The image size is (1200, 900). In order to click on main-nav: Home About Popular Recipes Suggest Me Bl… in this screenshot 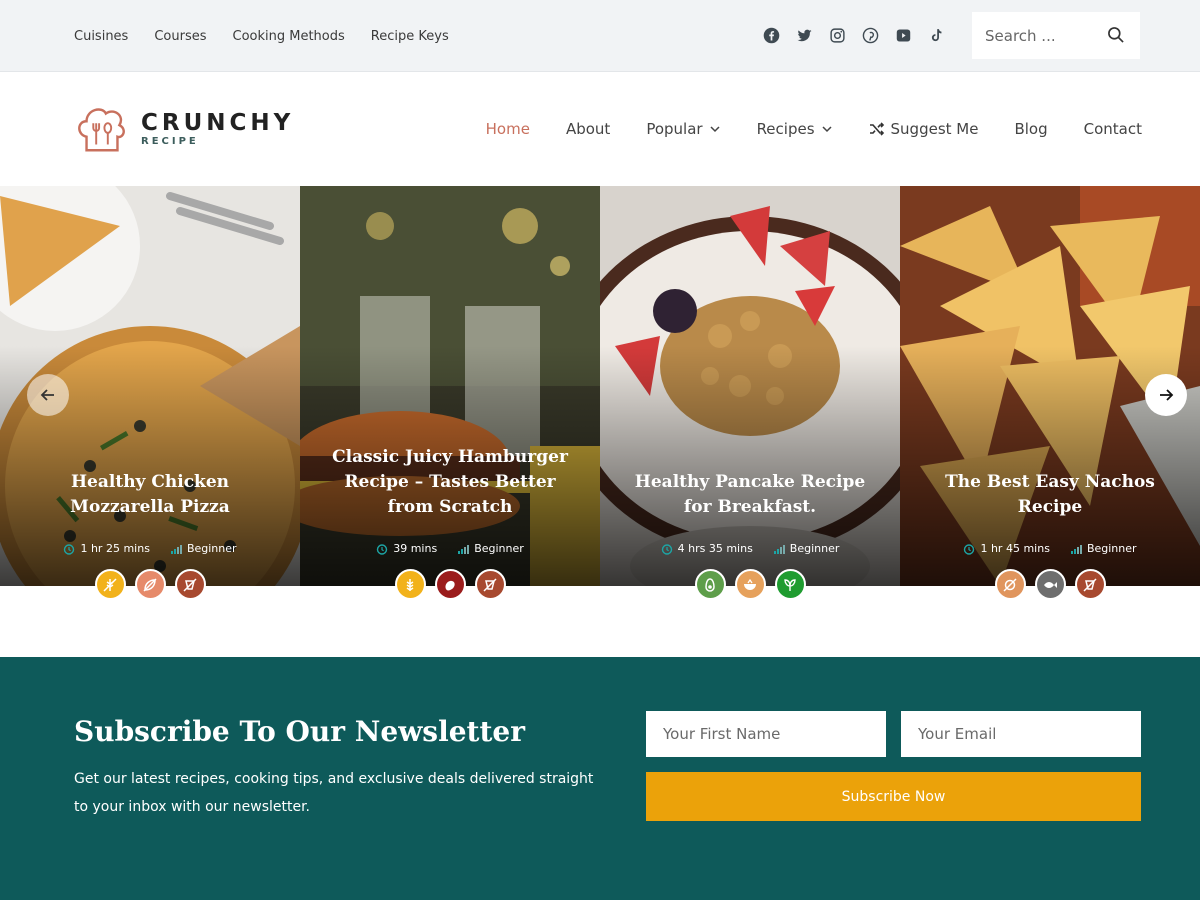, I will do `click(814, 129)`.